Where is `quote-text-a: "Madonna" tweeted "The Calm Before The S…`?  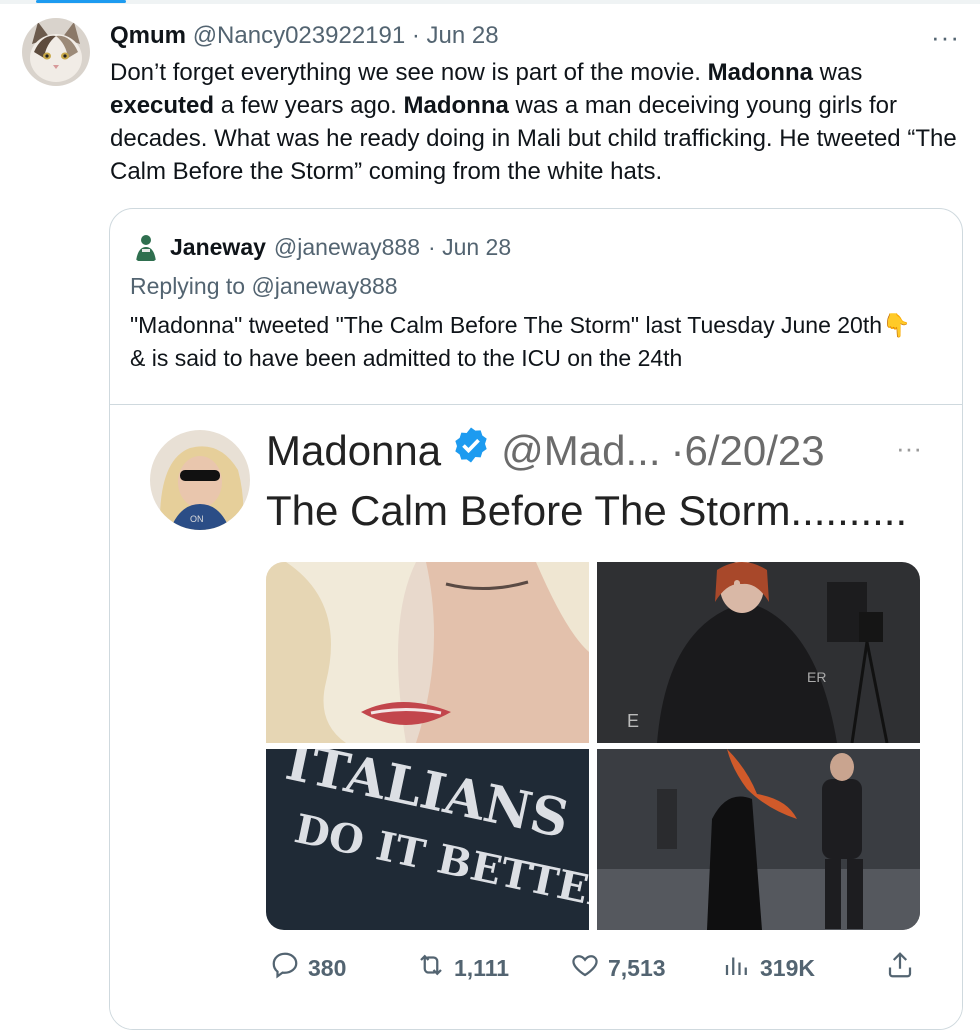
quote-text-a: "Madonna" tweeted "The Calm Before The S… is located at coordinates (506, 325).